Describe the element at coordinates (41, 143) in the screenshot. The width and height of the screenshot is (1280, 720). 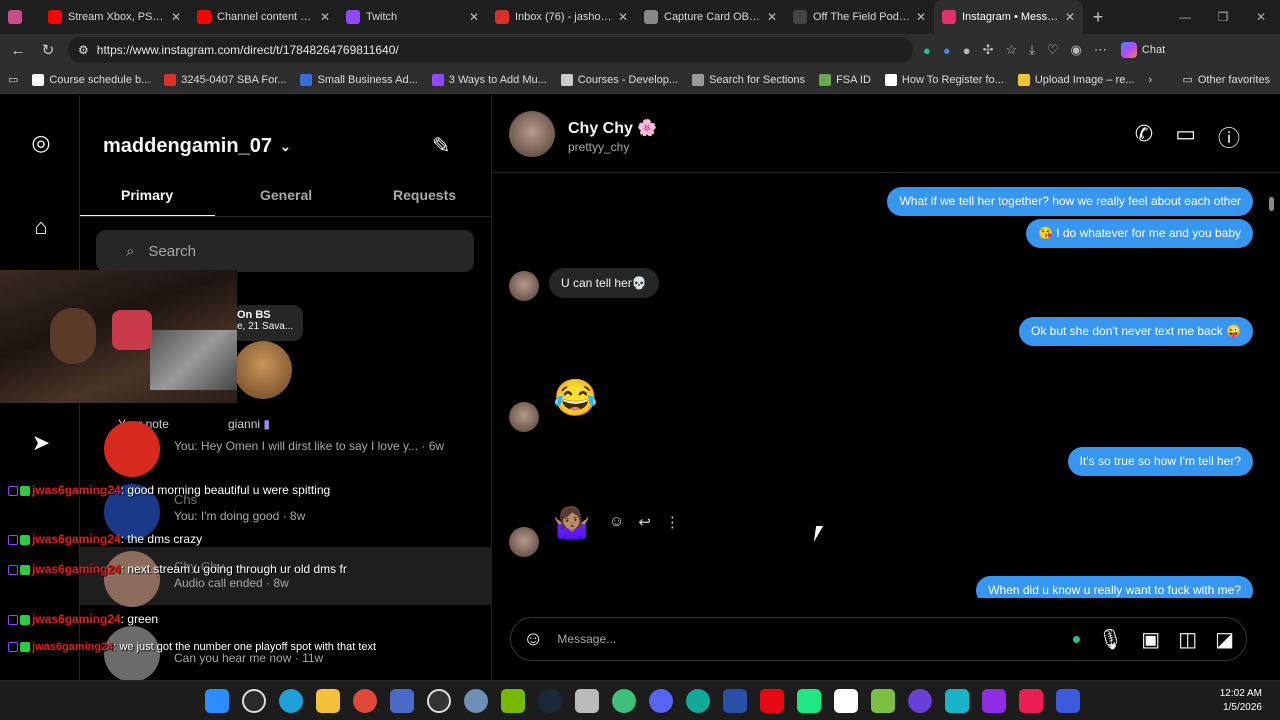
I see `instagram-logo-icon: ◎` at that location.